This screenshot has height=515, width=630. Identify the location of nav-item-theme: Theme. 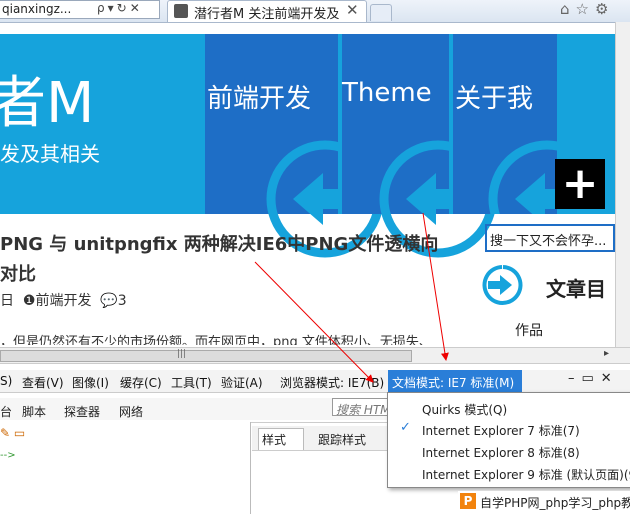
(419, 146).